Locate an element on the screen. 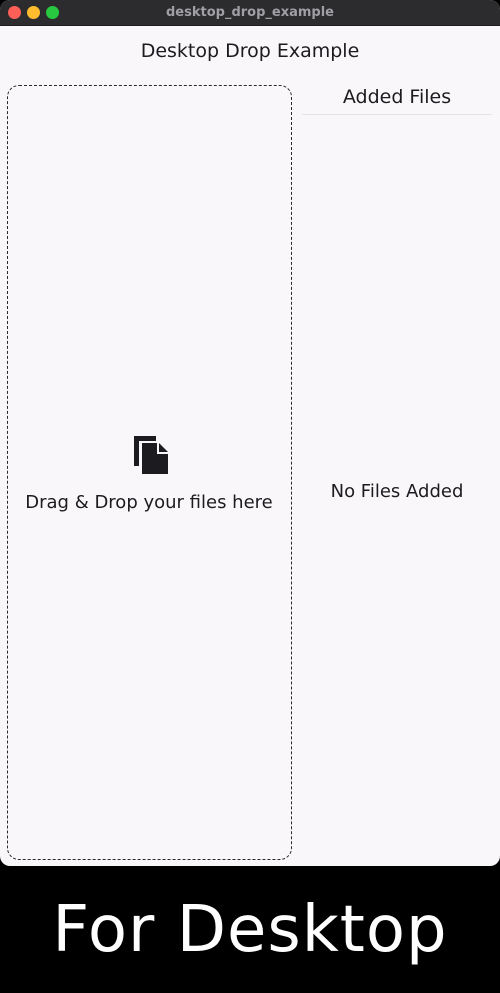 The image size is (500, 993). title-bar: desktop_drop_example is located at coordinates (250, 13).